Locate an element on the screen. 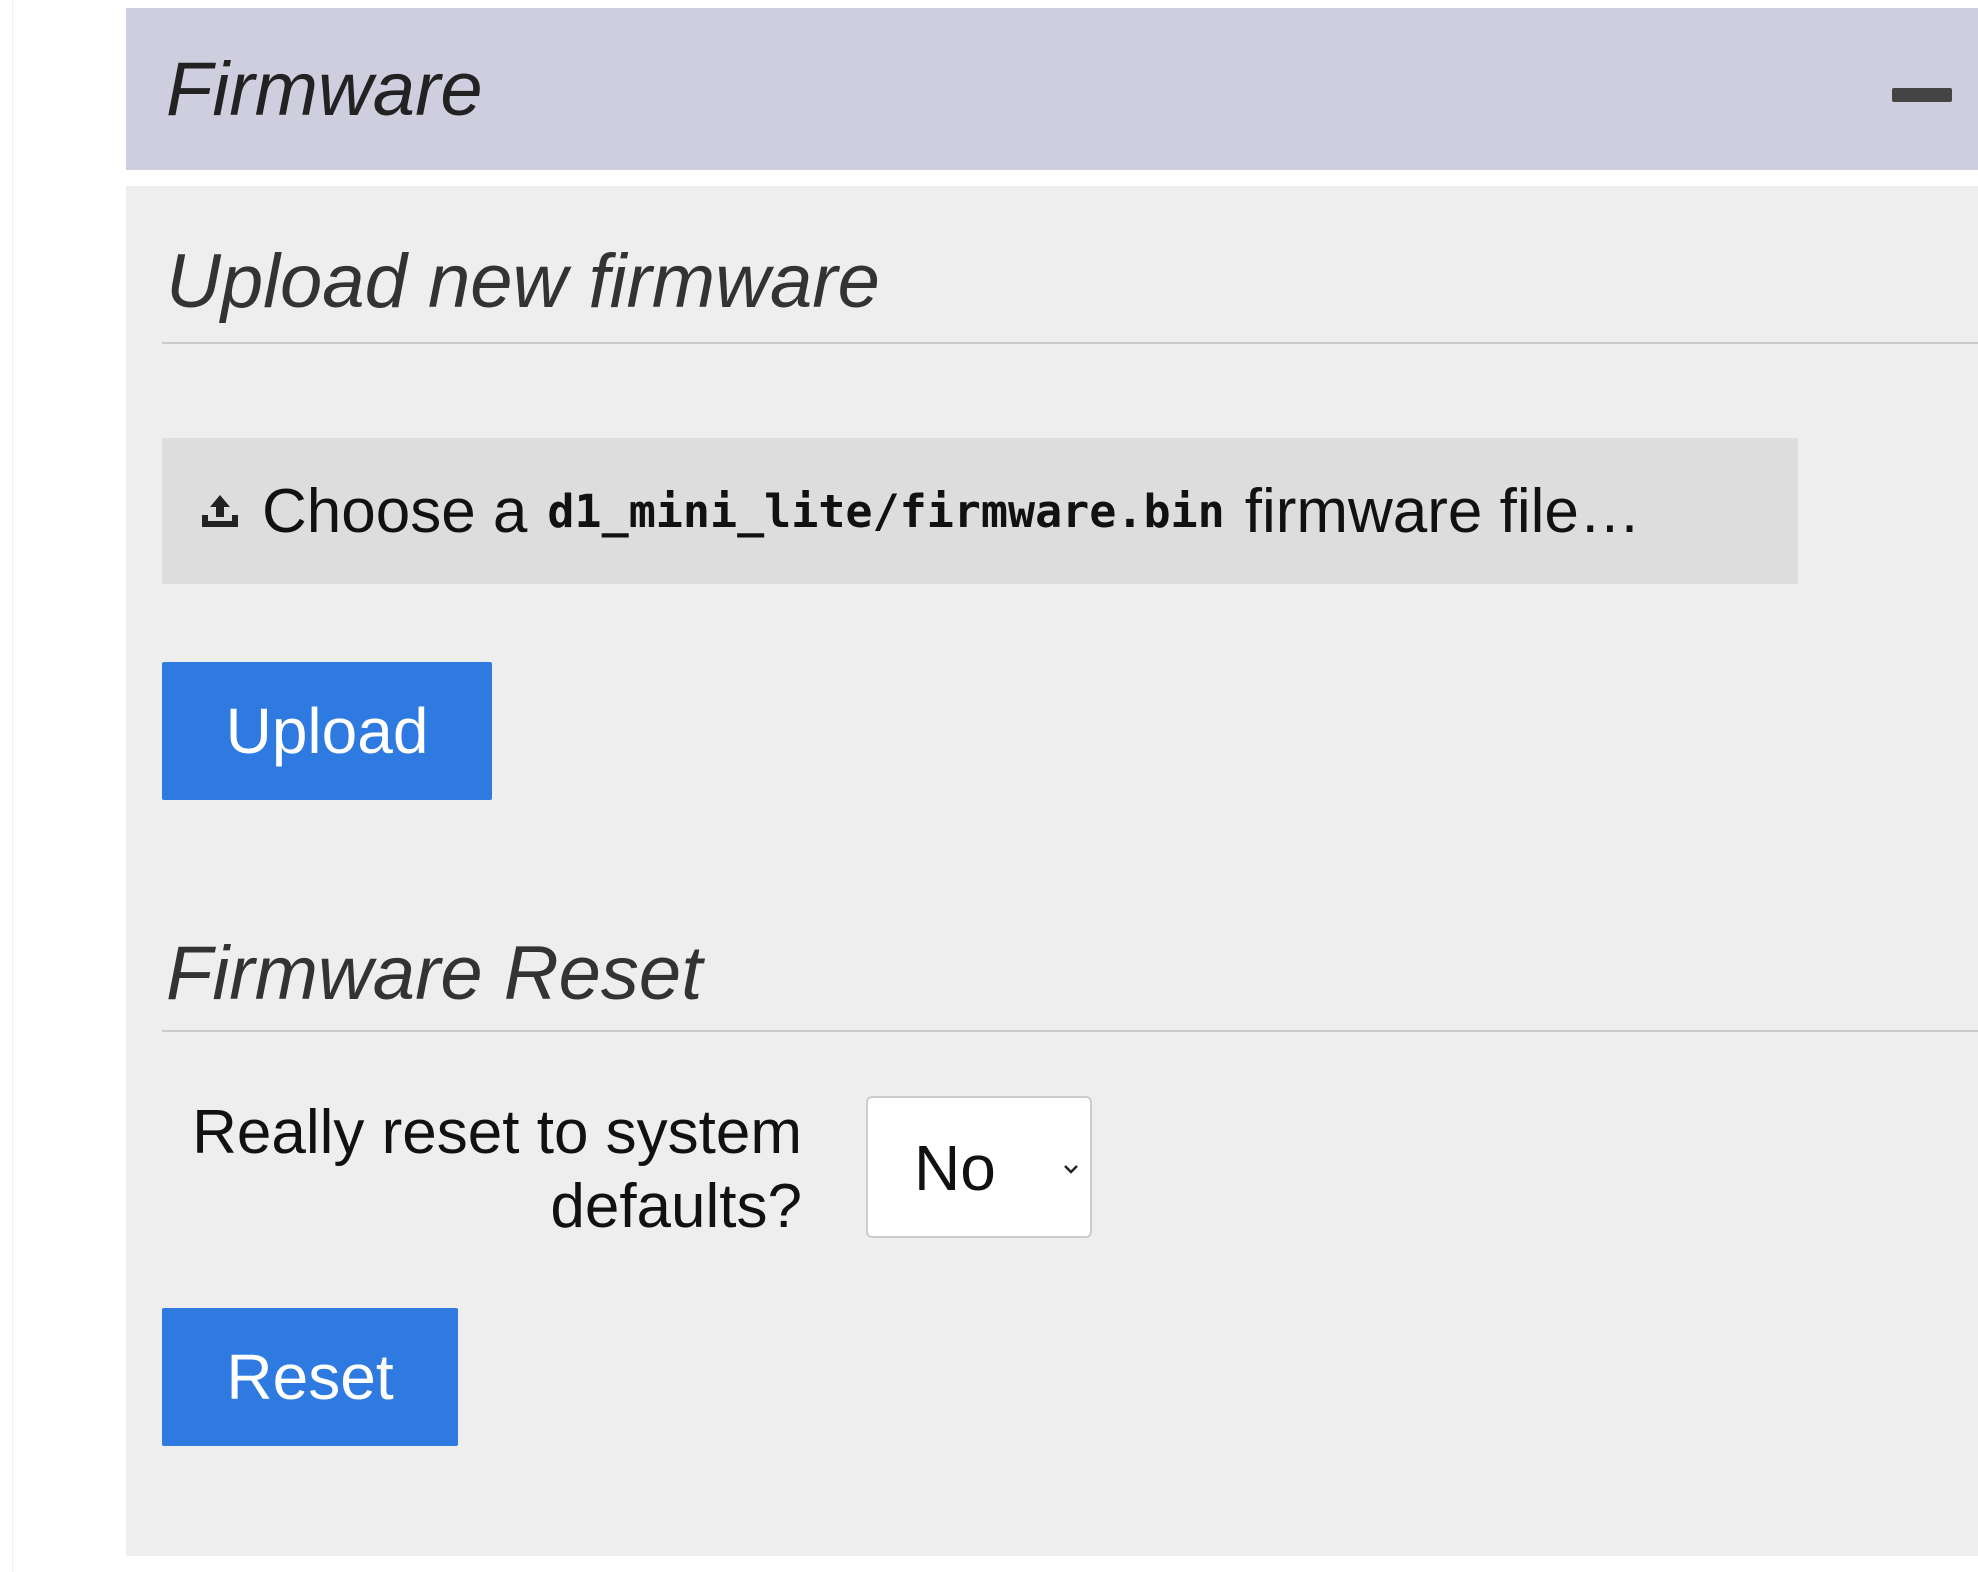  firmware-filename: d1_mini_lite/firmware.bin is located at coordinates (886, 511).